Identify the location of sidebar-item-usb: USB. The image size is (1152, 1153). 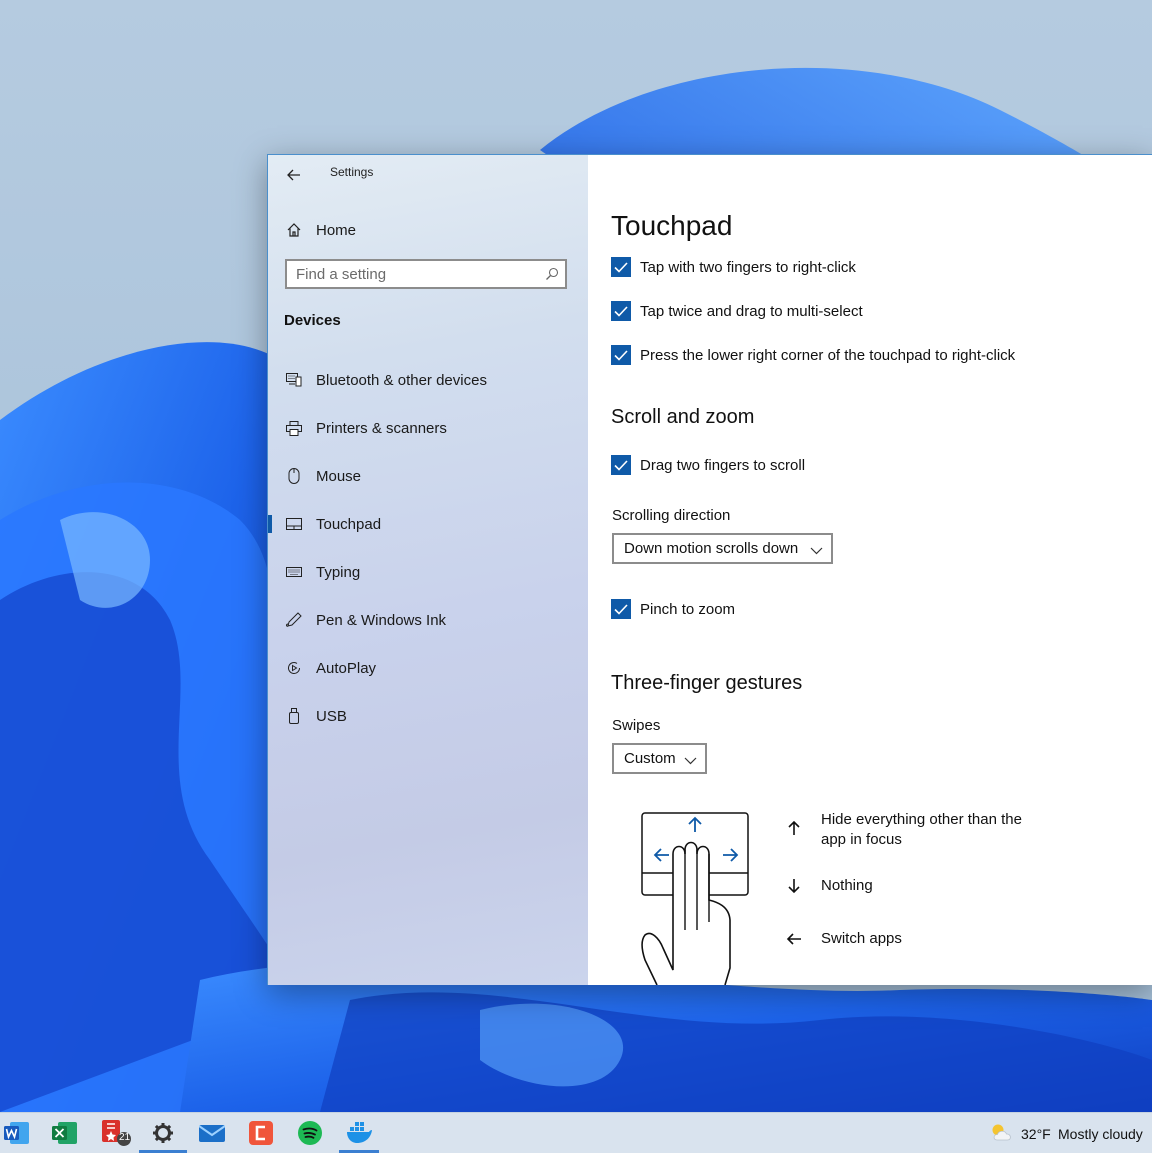
(428, 716).